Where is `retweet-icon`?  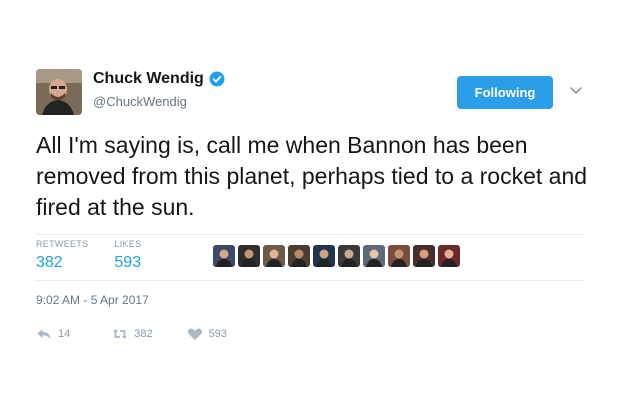
retweet-icon is located at coordinates (120, 334).